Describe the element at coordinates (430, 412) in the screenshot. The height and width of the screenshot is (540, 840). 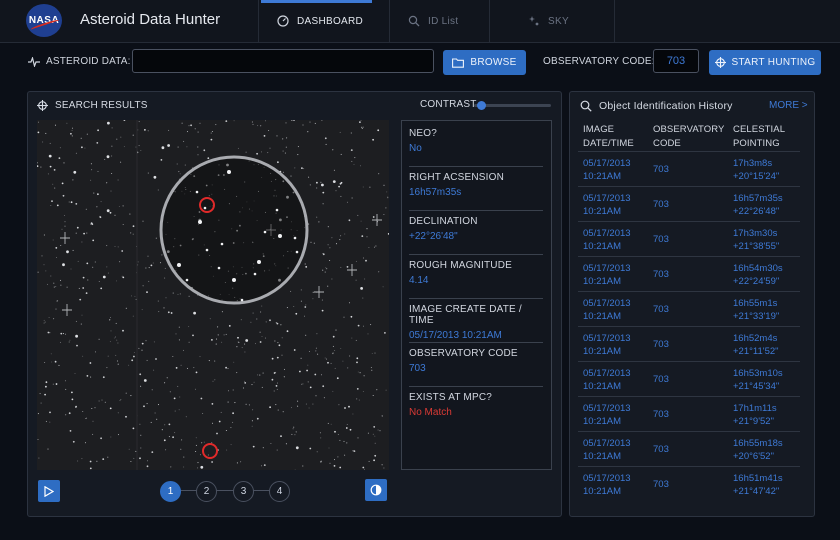
I see `mpc-status-value: No Match` at that location.